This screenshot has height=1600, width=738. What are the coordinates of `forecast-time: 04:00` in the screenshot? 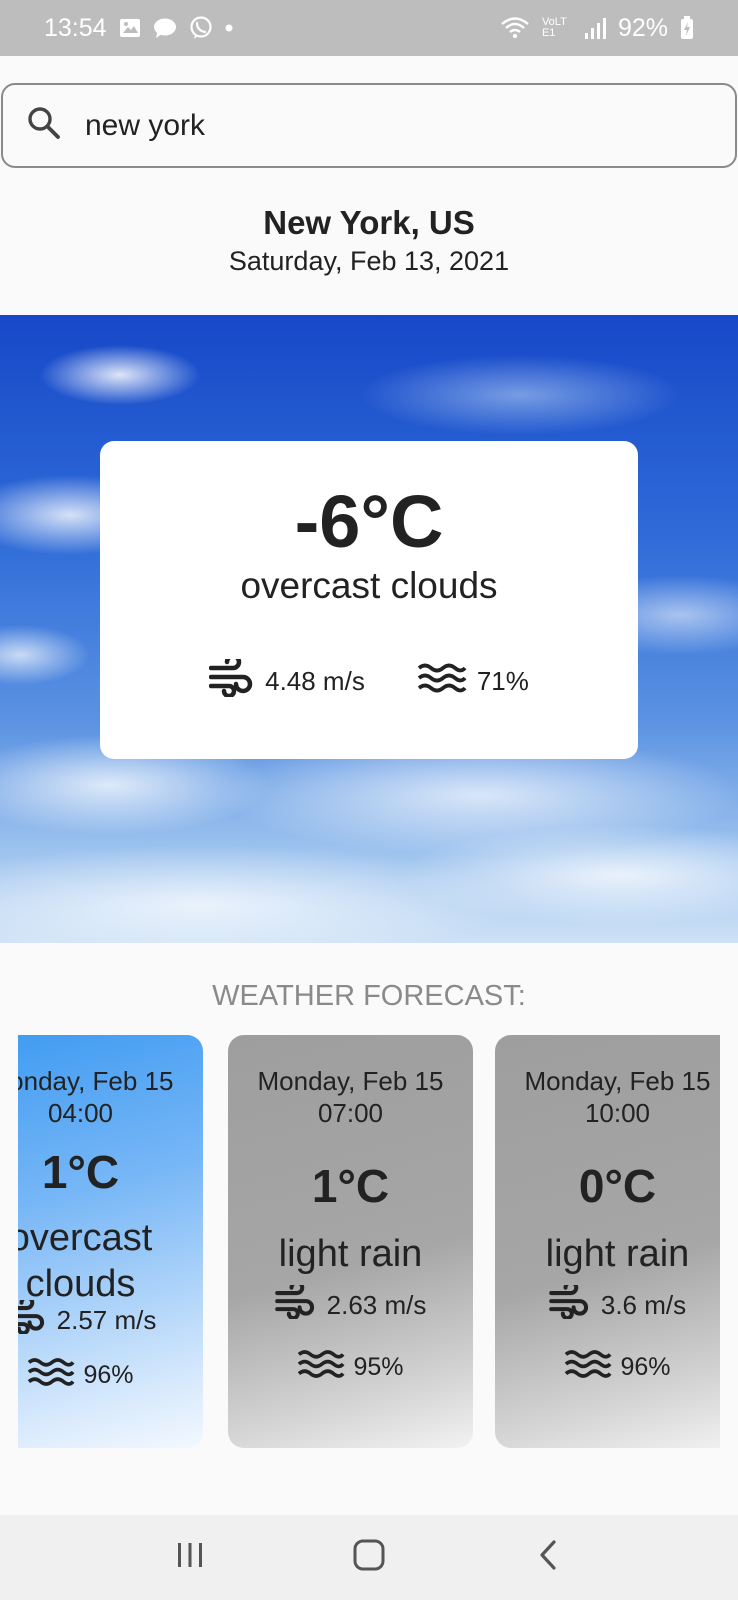 It's located at (80, 1113).